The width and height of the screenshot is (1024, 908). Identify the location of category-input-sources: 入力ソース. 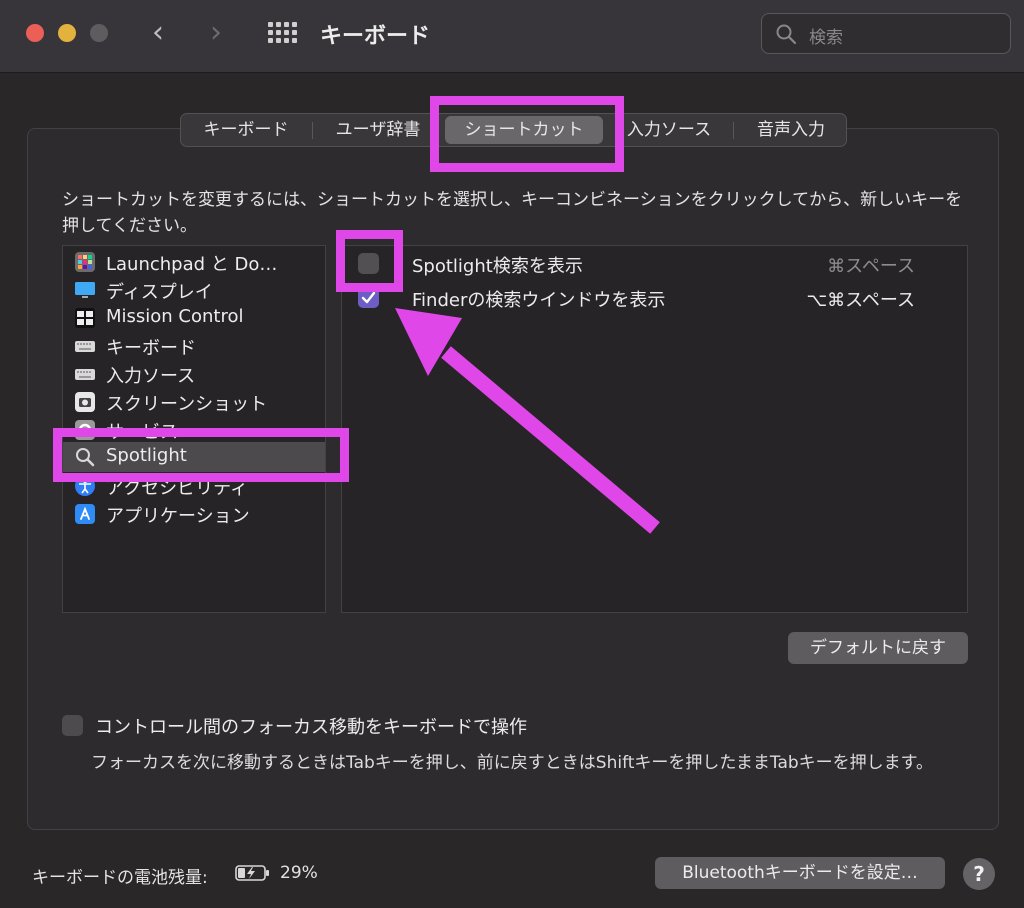
(194, 374).